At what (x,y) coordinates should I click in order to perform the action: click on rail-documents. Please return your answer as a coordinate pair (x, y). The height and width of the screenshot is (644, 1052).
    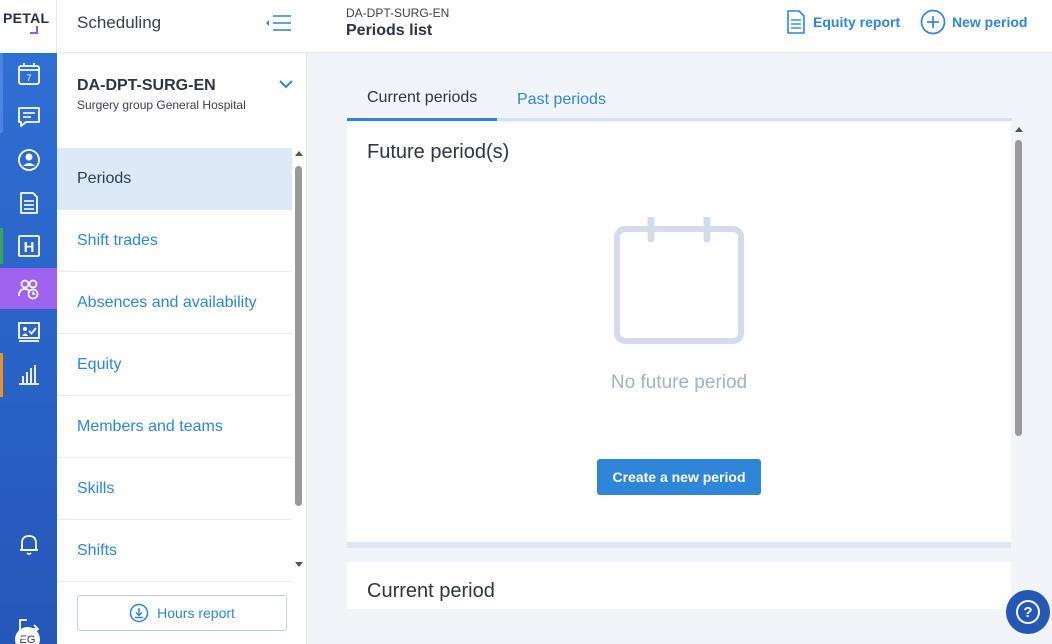
    Looking at the image, I should click on (28, 202).